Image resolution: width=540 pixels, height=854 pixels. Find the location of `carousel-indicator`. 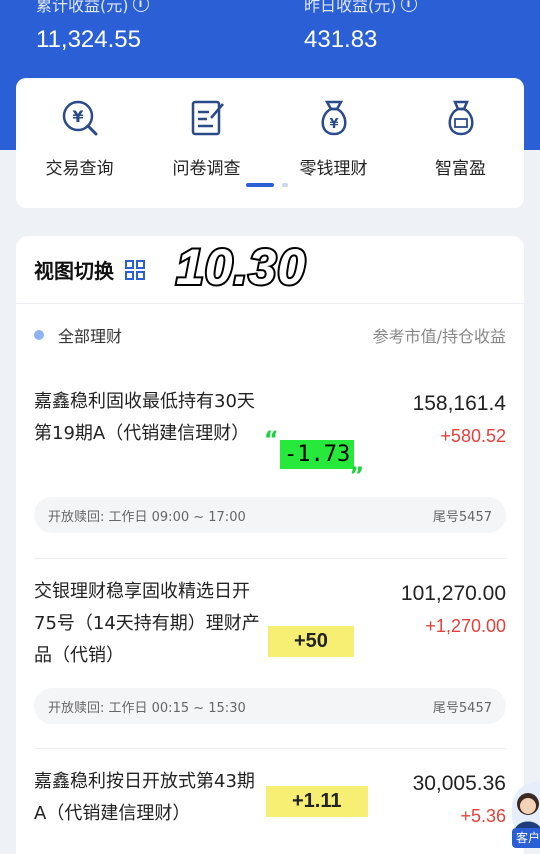

carousel-indicator is located at coordinates (267, 185).